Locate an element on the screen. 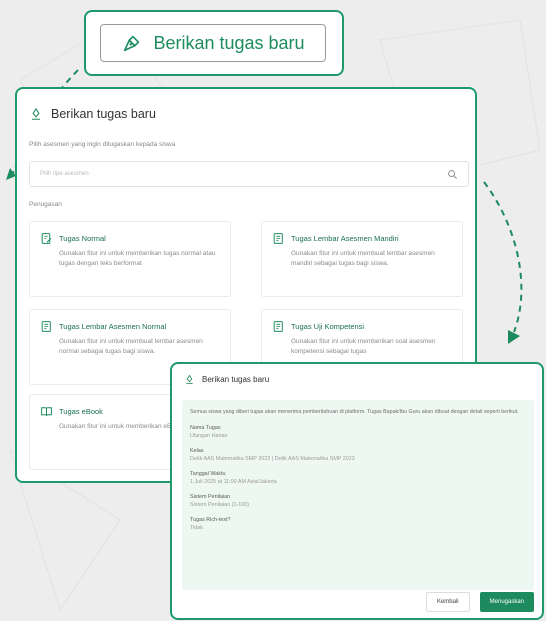  field-label: Sistem Penilaian is located at coordinates (210, 497).